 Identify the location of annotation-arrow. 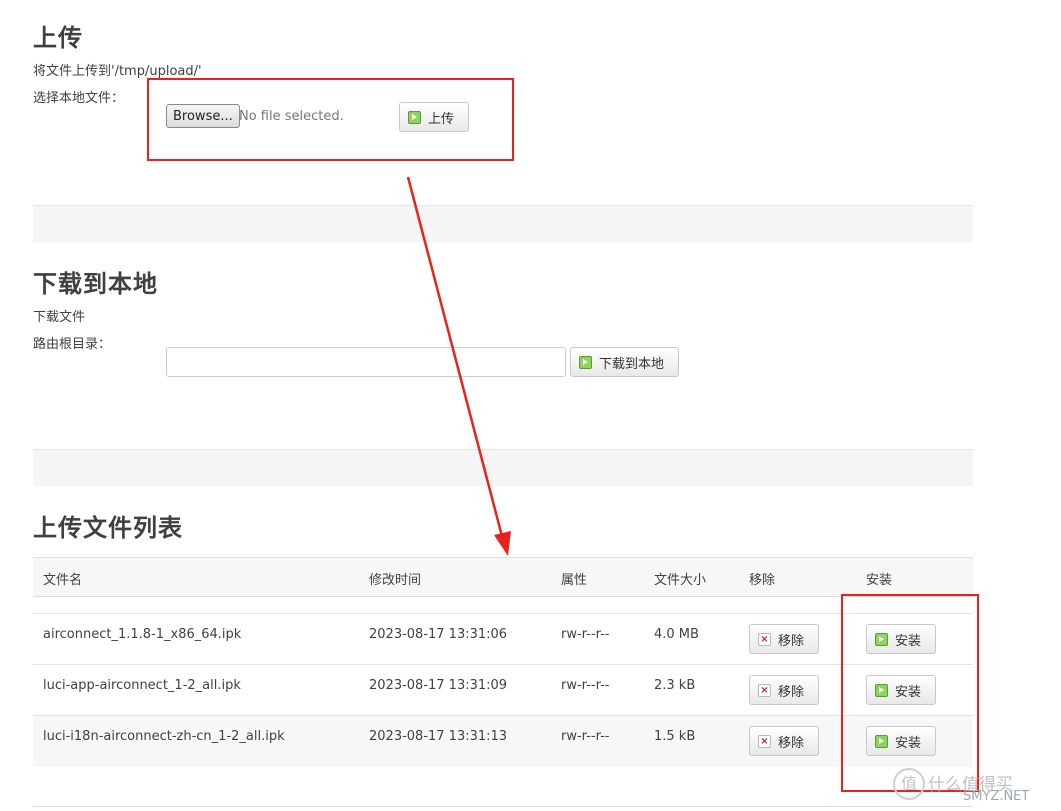
(458, 366).